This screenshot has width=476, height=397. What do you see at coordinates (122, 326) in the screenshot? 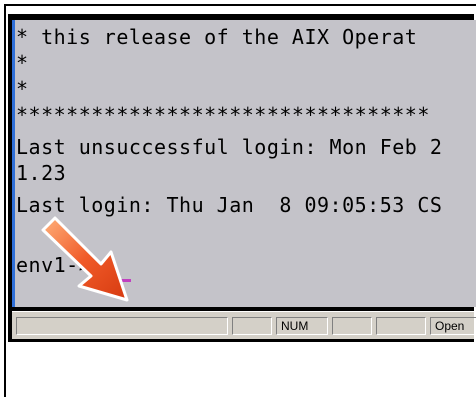
I see `status-pane-message` at bounding box center [122, 326].